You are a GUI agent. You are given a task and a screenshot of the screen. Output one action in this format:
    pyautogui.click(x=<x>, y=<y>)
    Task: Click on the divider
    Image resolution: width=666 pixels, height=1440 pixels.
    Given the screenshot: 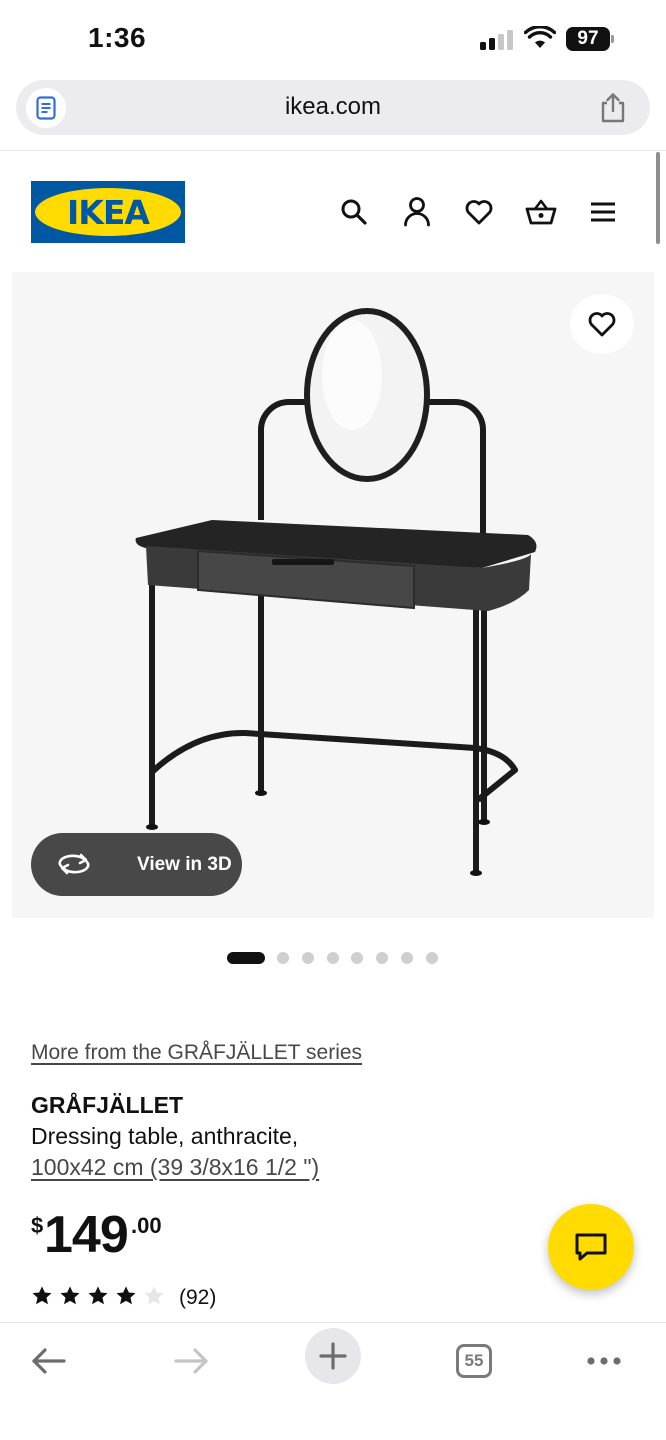 What is the action you would take?
    pyautogui.click(x=333, y=150)
    